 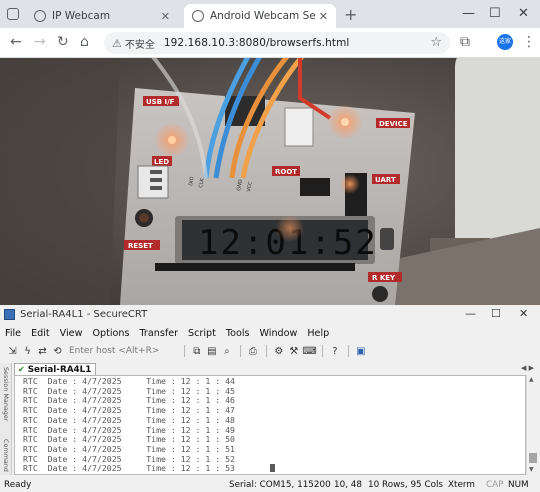 What do you see at coordinates (280, 485) in the screenshot?
I see `status-serial: Serial: COM15, 115200` at bounding box center [280, 485].